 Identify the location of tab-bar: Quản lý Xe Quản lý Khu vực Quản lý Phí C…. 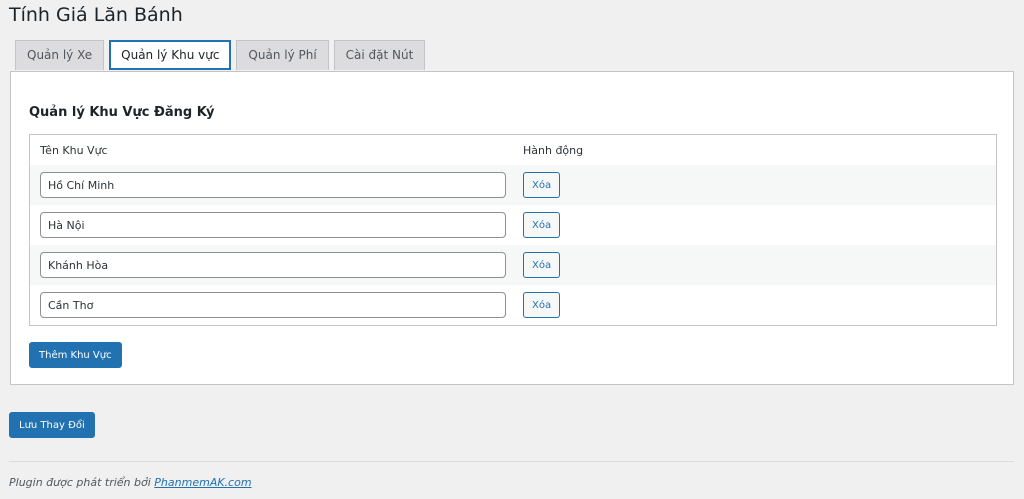
(220, 55).